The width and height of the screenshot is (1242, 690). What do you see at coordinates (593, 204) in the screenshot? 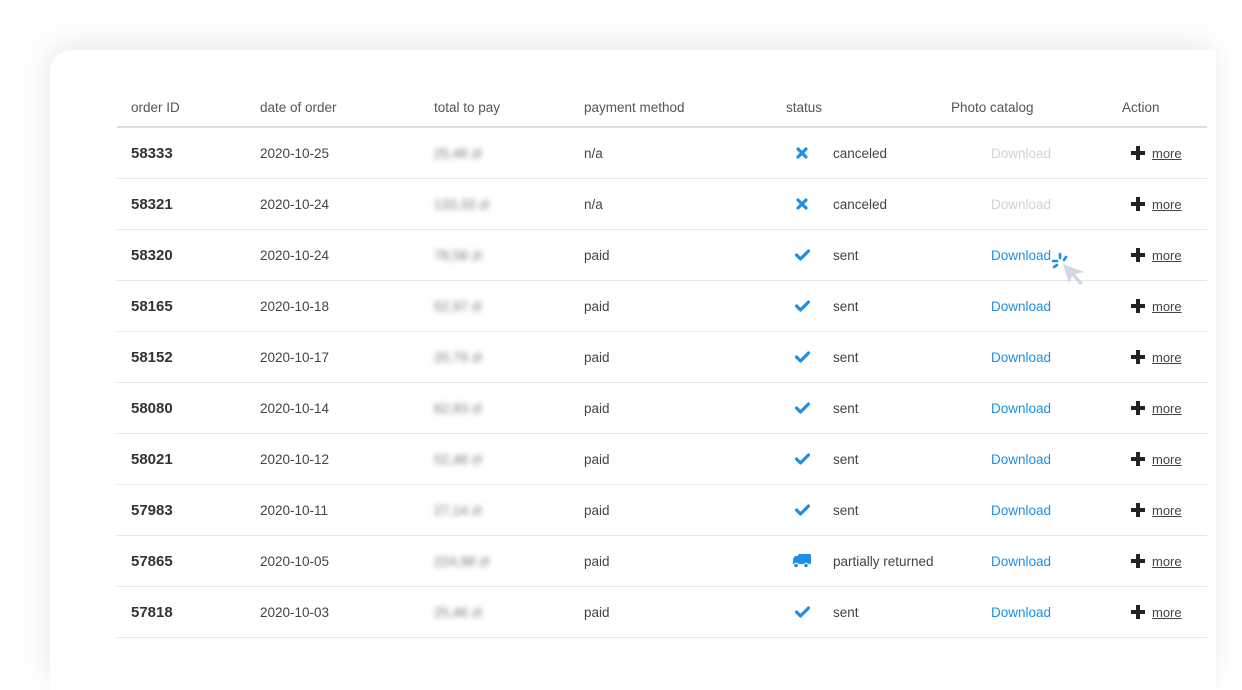
I see `payment-method: n/a` at bounding box center [593, 204].